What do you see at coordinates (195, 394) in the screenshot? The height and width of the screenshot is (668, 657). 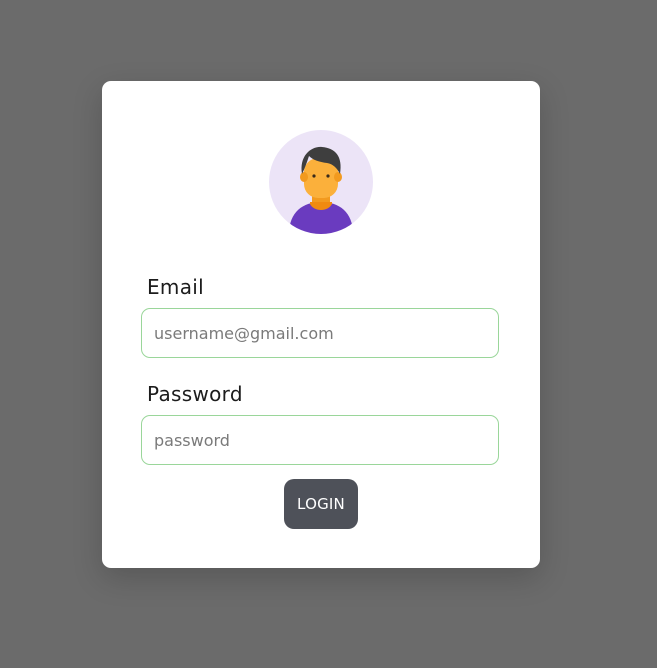 I see `password-label: Password` at bounding box center [195, 394].